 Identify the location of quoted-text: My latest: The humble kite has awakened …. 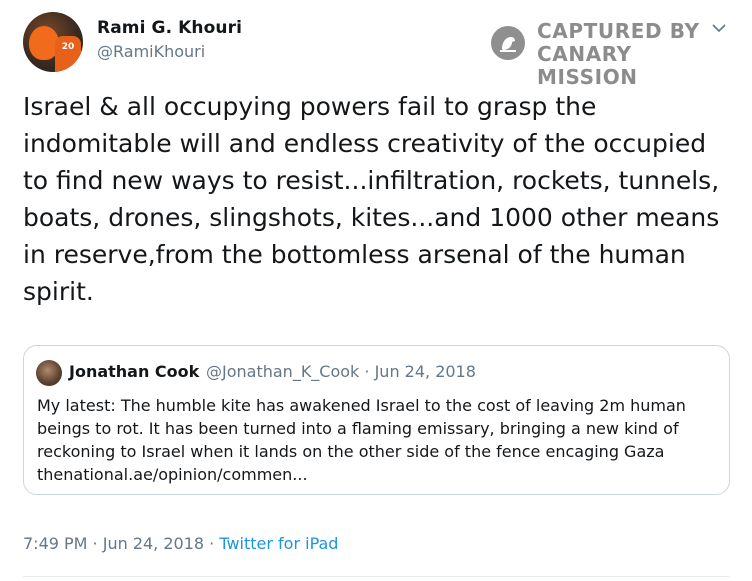
(361, 440).